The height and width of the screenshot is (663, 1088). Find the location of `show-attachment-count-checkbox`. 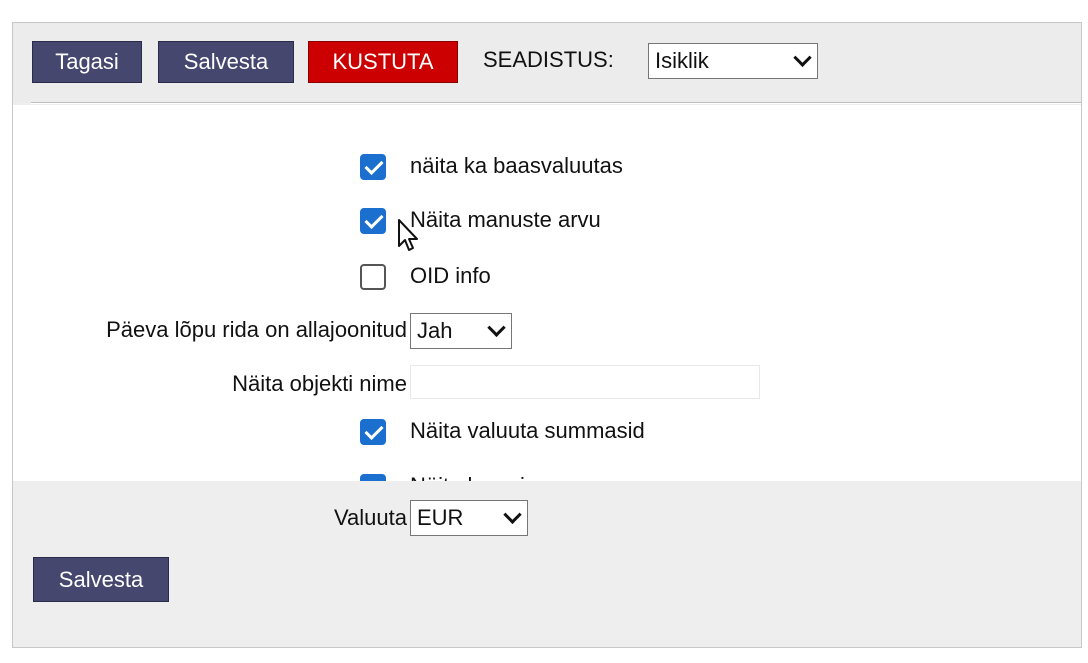

show-attachment-count-checkbox is located at coordinates (373, 221).